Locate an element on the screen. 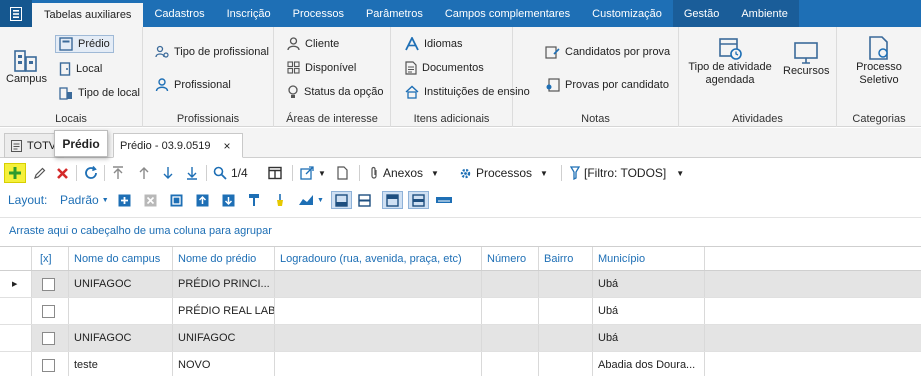 This screenshot has height=376, width=921. arrow-down-icon is located at coordinates (168, 173).